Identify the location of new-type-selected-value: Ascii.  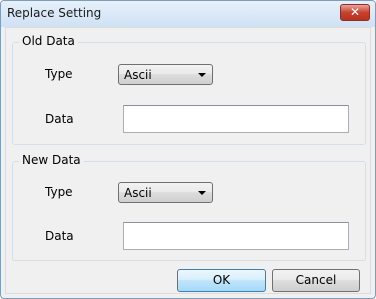
(138, 193).